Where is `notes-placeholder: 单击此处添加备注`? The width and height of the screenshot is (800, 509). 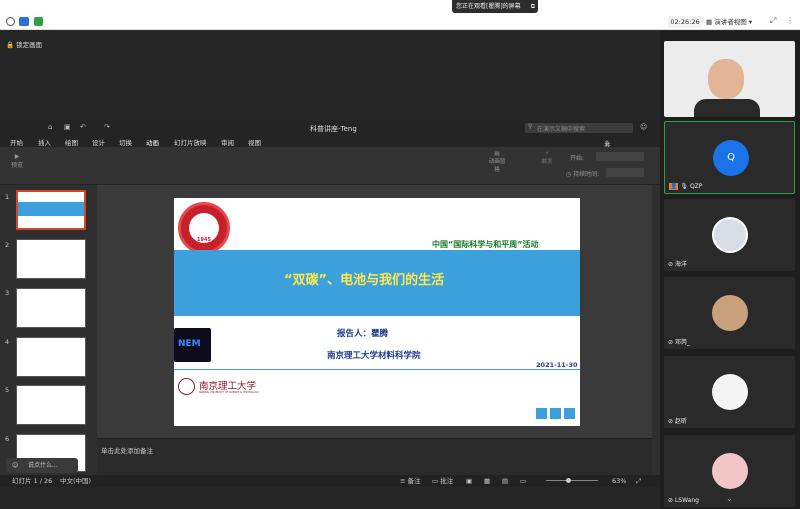 notes-placeholder: 单击此处添加备注 is located at coordinates (127, 451).